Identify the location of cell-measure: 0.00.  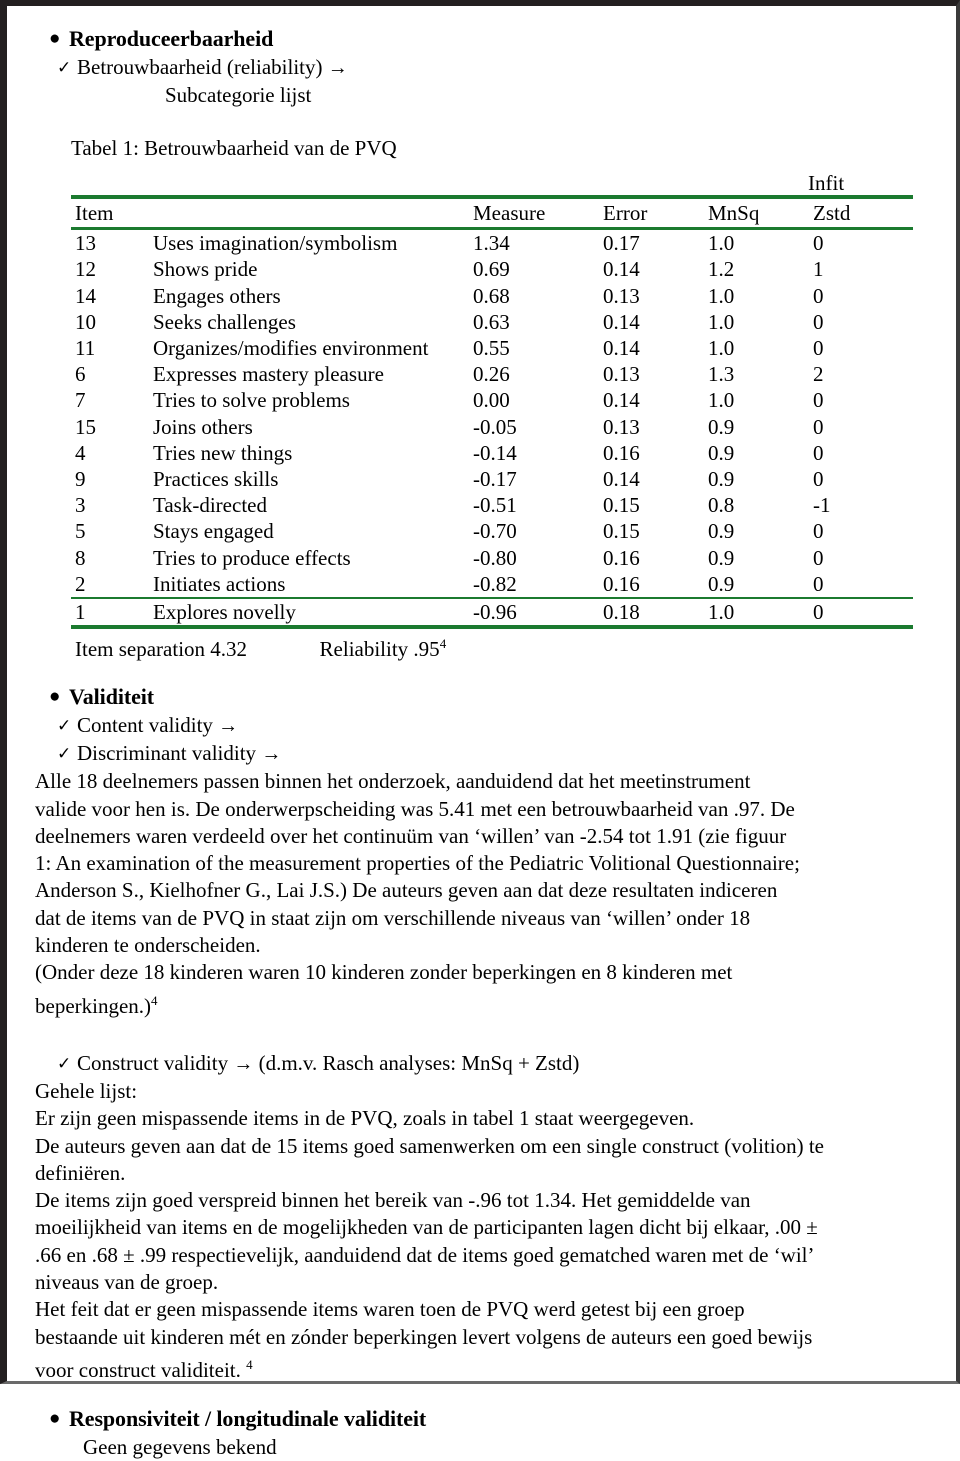
(491, 400).